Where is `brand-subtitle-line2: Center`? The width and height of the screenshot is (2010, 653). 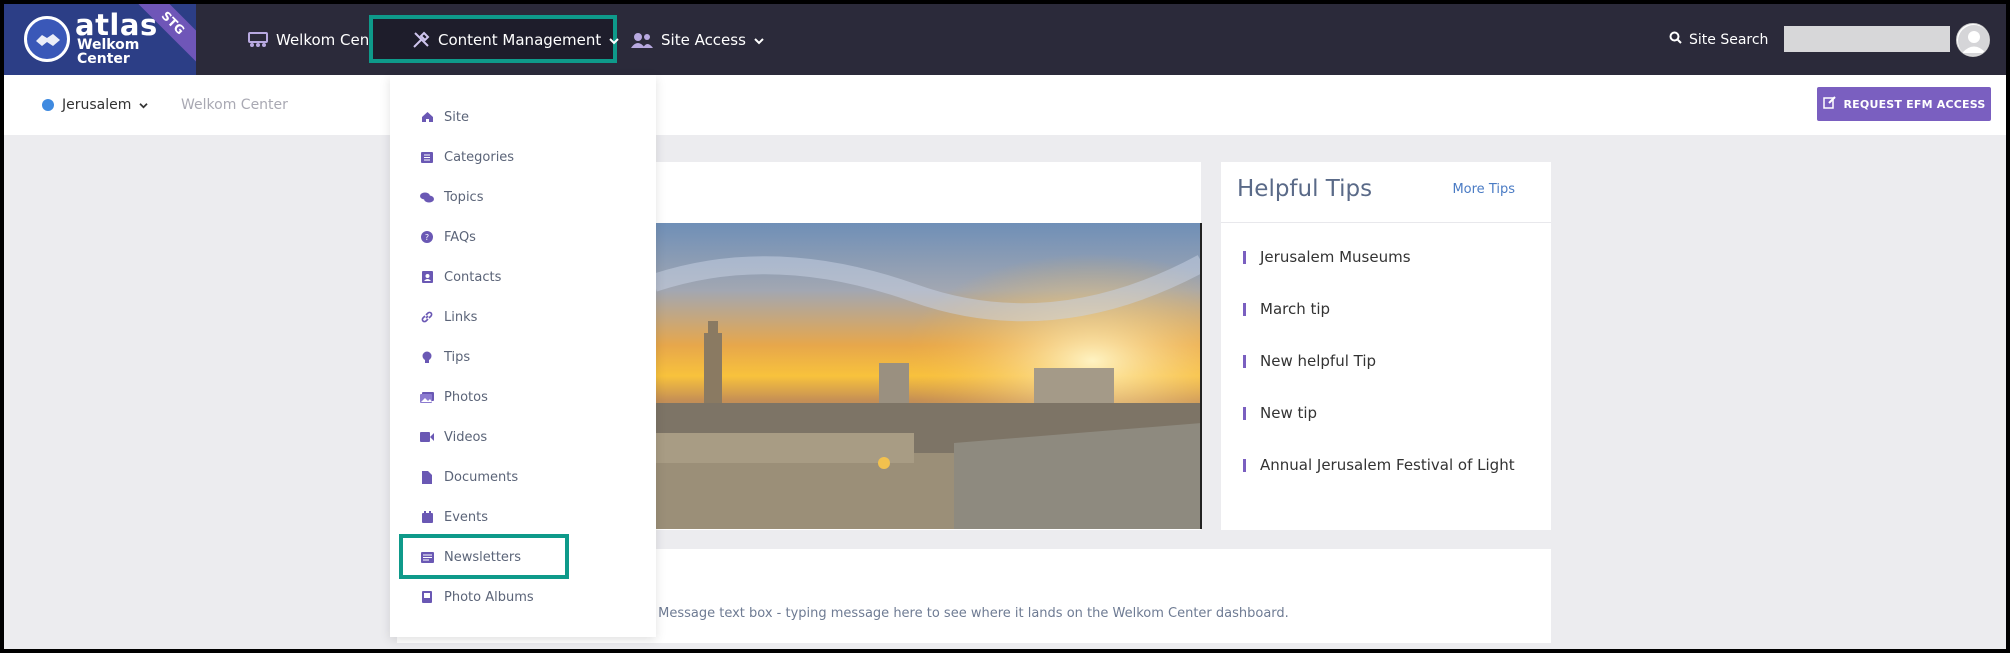
brand-subtitle-line2: Center is located at coordinates (103, 59).